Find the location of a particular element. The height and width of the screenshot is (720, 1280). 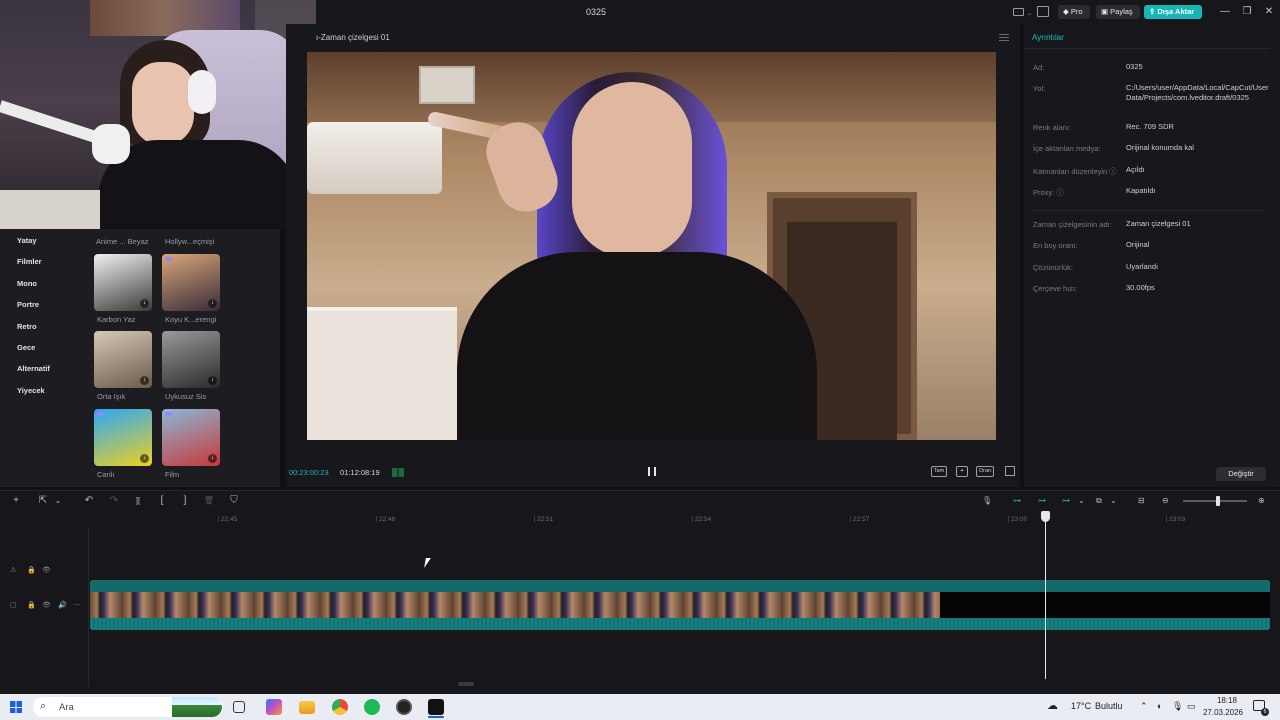

chrome-icon is located at coordinates (340, 707).